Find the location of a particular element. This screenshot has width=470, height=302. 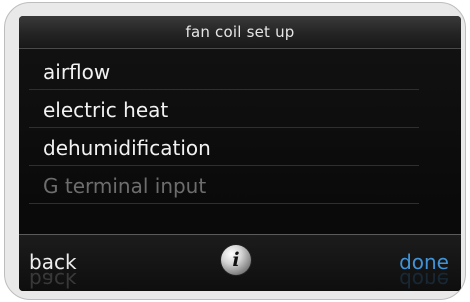

menu-item-label: dehumidification is located at coordinates (127, 148).